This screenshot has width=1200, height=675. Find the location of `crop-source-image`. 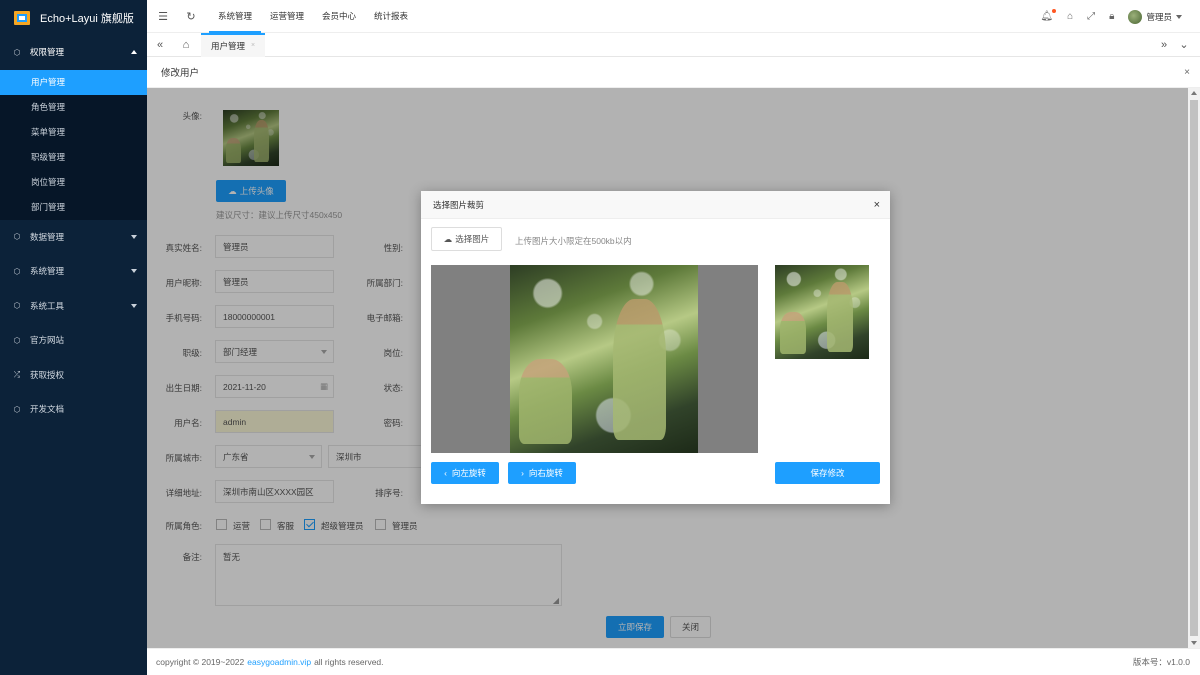

crop-source-image is located at coordinates (604, 359).